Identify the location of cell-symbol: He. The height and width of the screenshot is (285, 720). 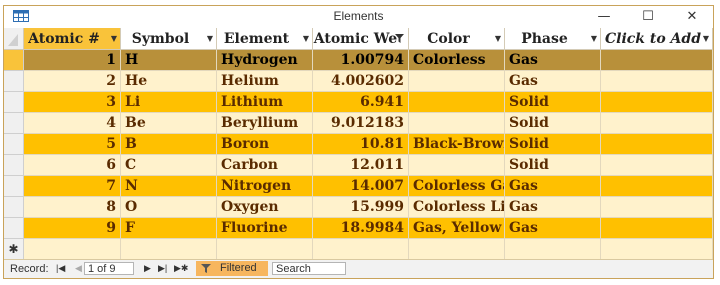
(169, 81).